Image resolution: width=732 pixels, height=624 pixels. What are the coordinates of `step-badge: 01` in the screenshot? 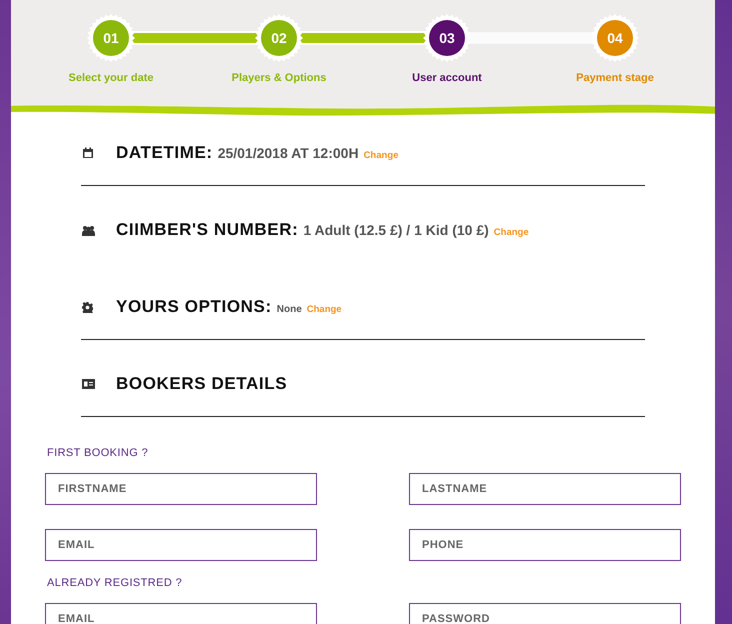 It's located at (111, 38).